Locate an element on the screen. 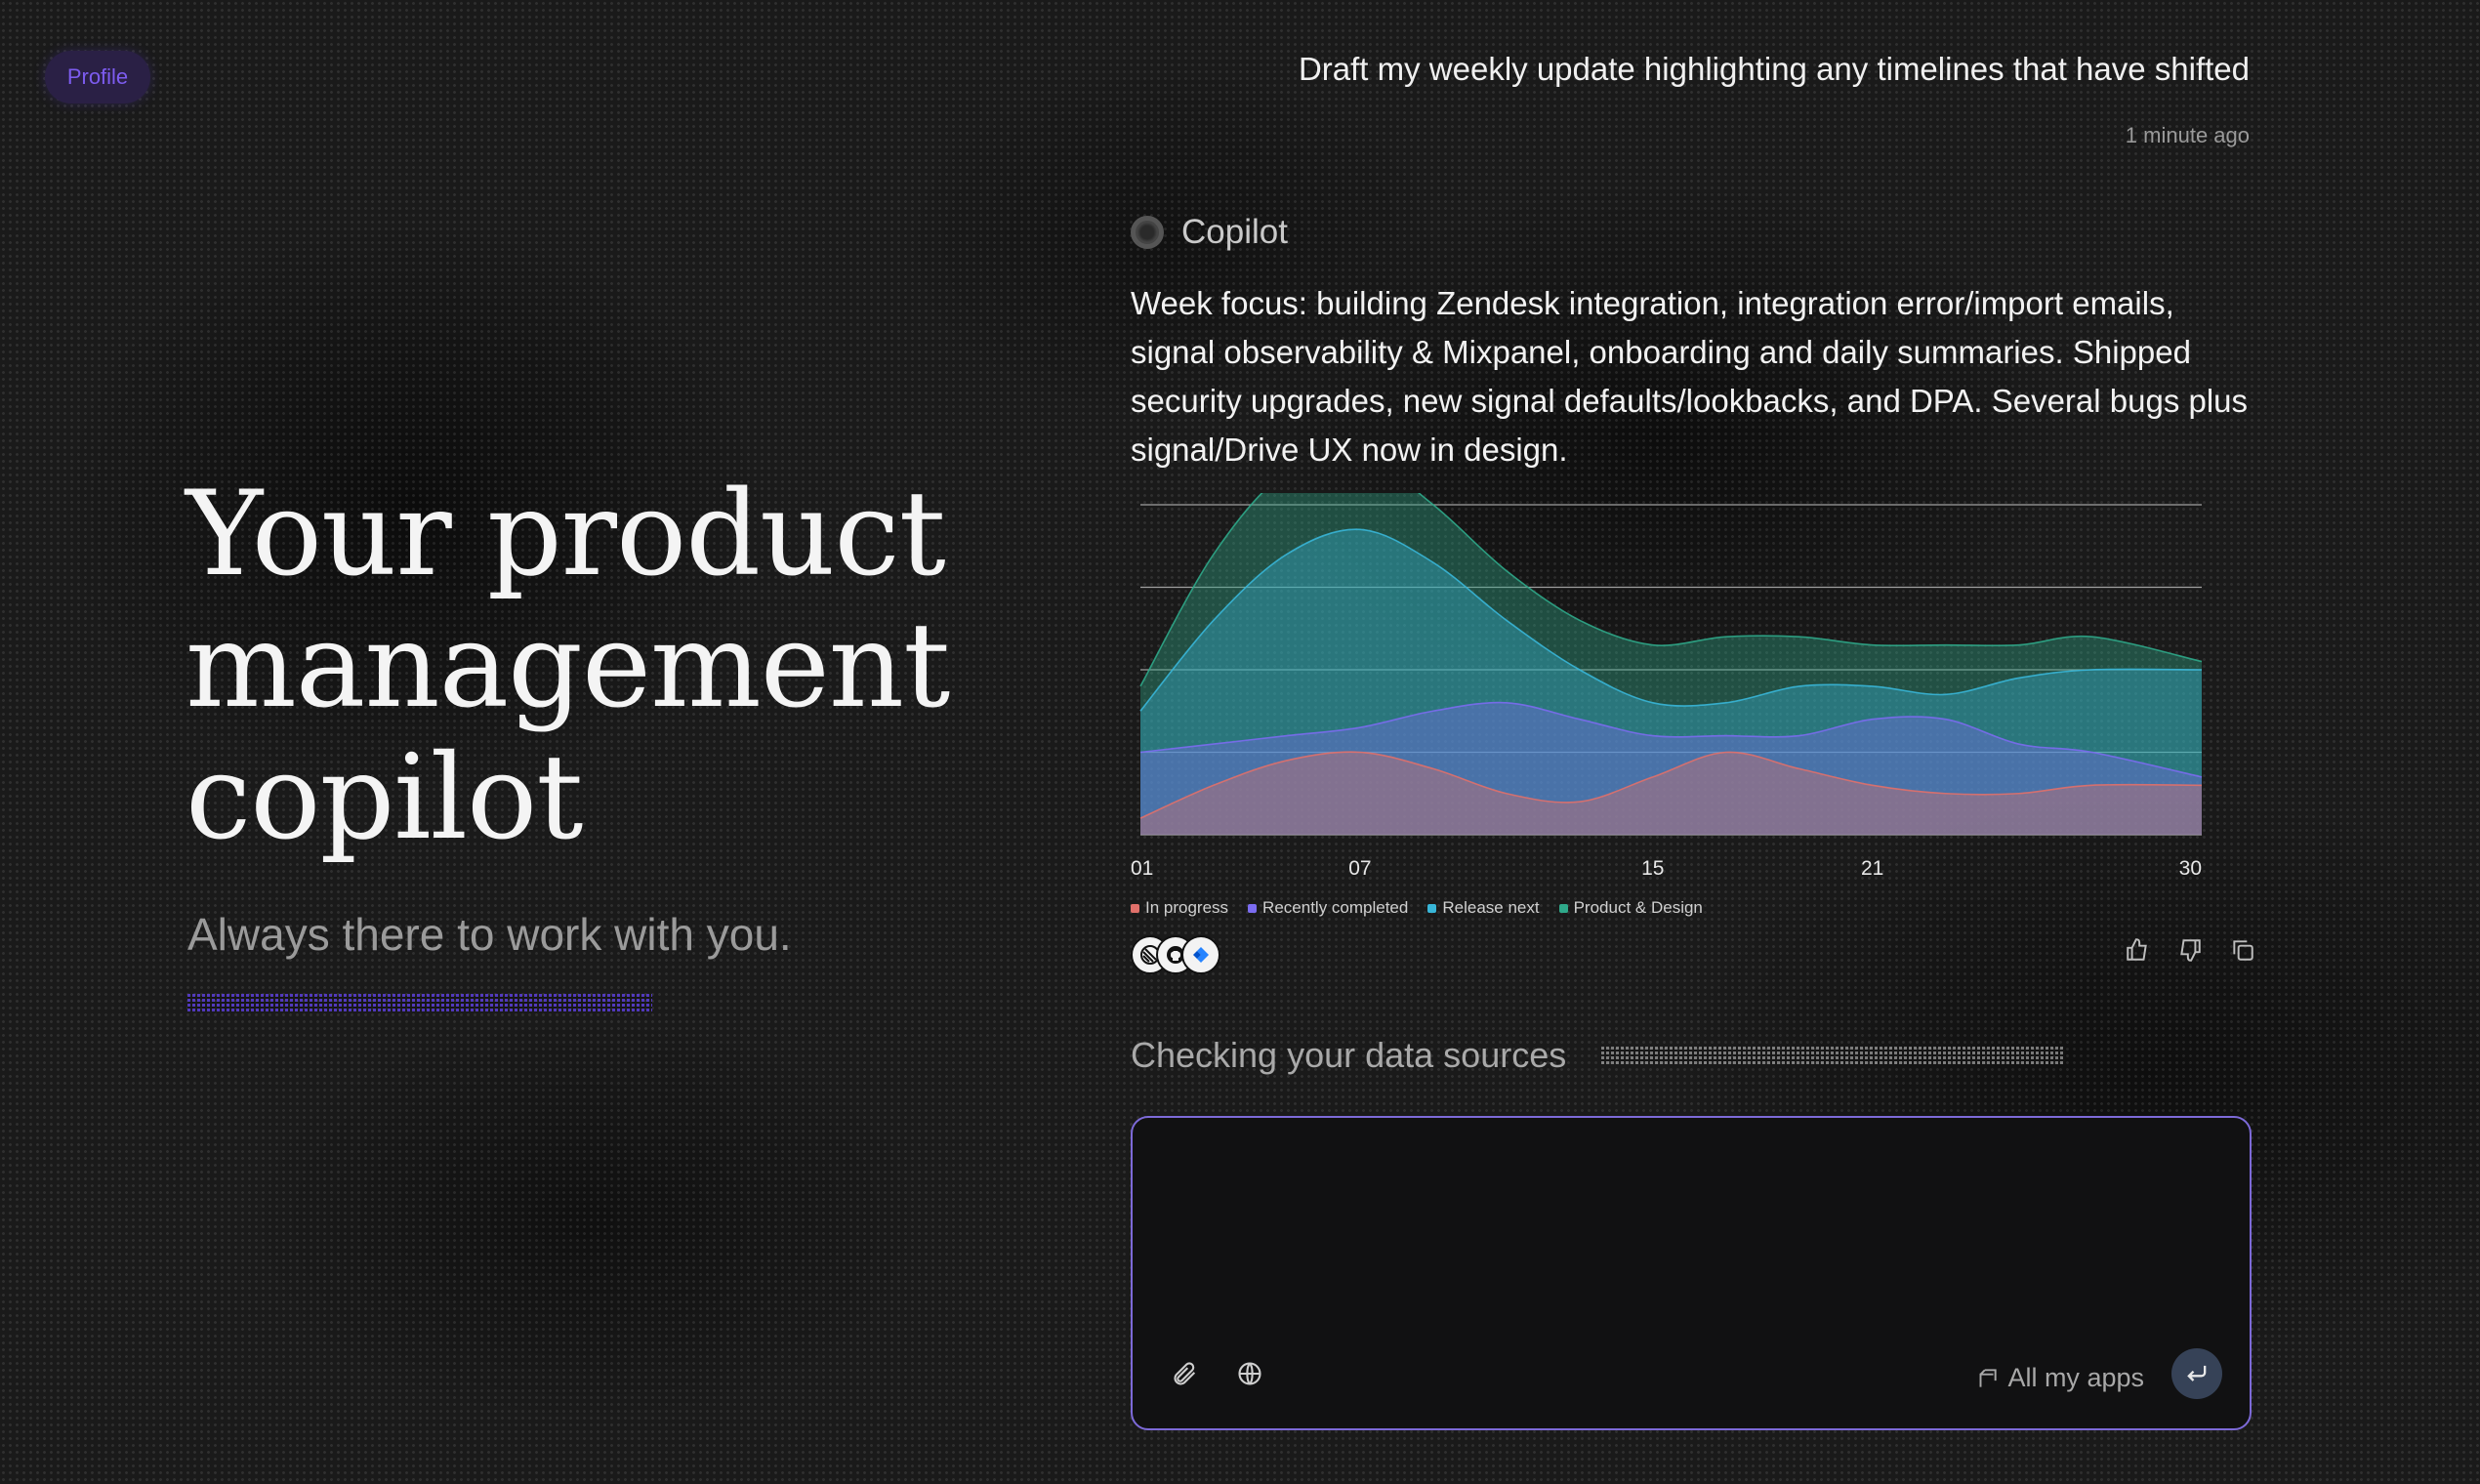 This screenshot has width=2480, height=1484. legend-item: In progress is located at coordinates (1180, 908).